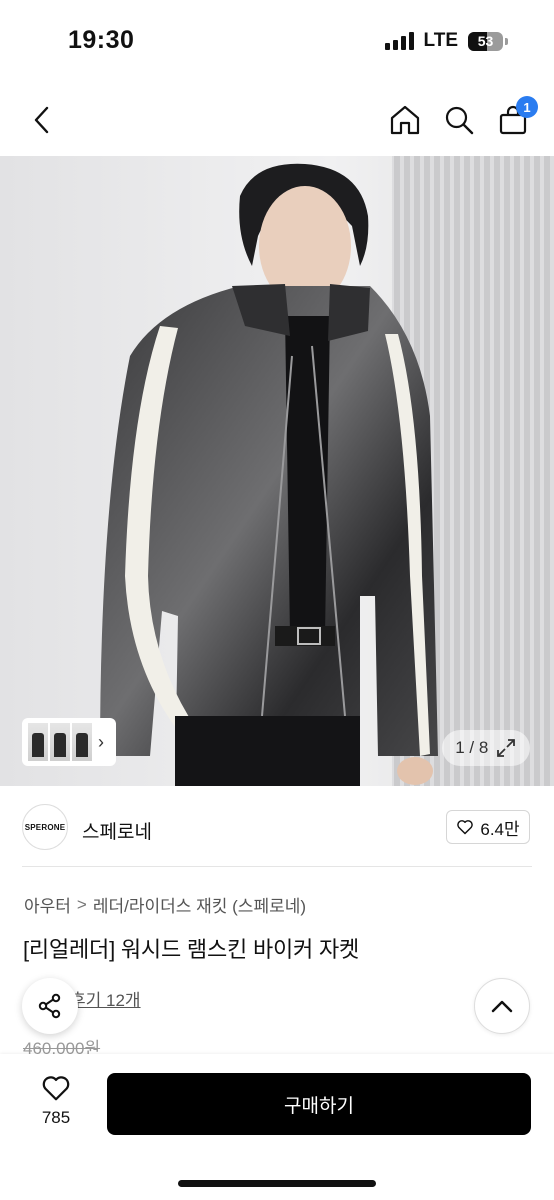 Image resolution: width=554 pixels, height=1200 pixels. I want to click on product-title: [리얼레더] 워시드 램스킨 바이커 자켓, so click(191, 949).